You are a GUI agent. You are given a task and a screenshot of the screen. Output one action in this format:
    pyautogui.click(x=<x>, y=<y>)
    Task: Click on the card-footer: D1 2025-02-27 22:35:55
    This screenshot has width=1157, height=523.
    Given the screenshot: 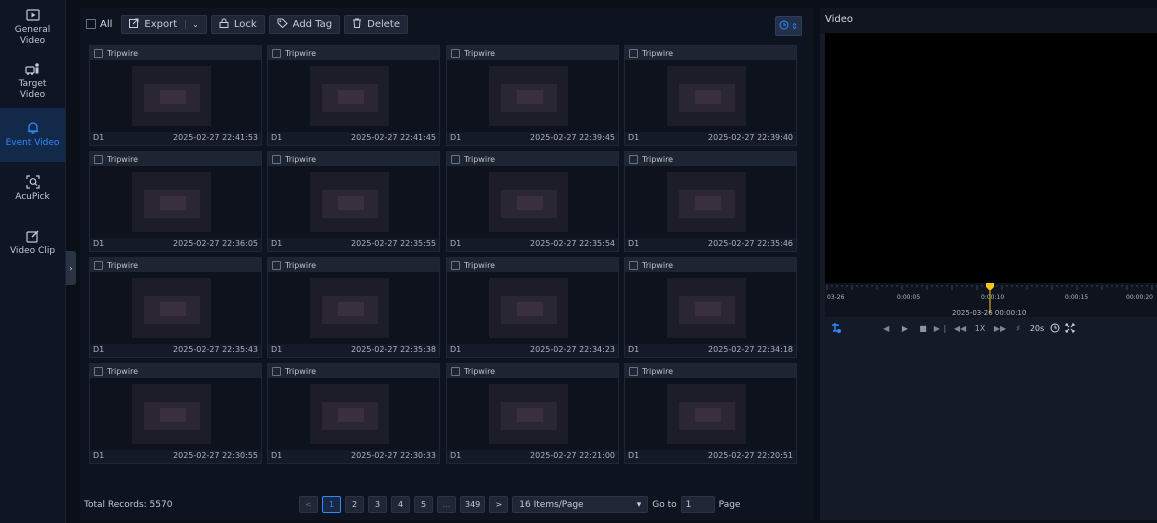 What is the action you would take?
    pyautogui.click(x=353, y=243)
    